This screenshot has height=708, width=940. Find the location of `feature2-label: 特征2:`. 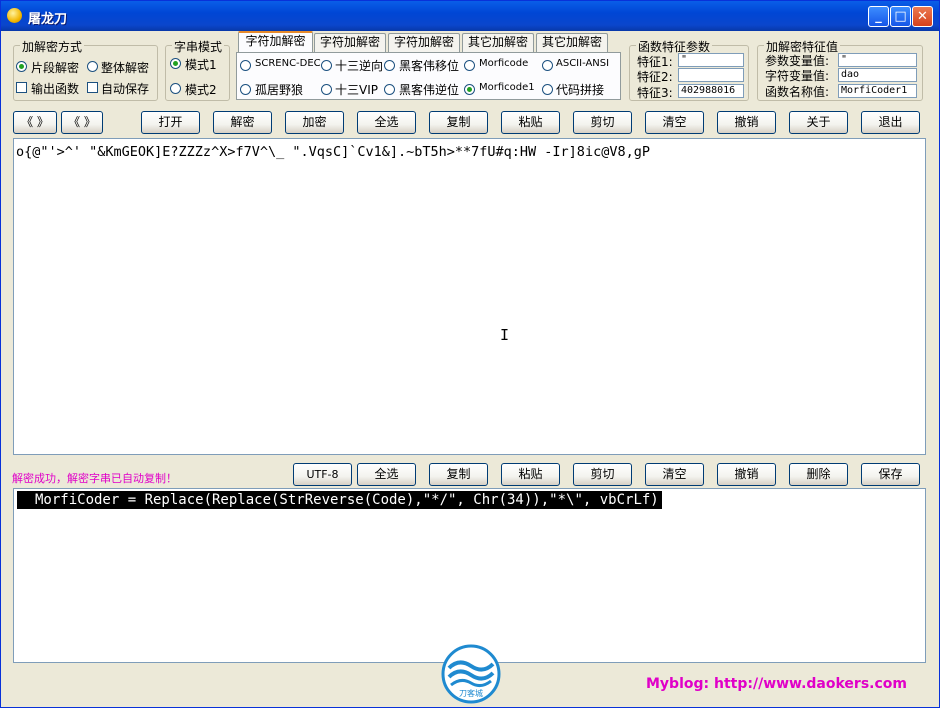

feature2-label: 特征2: is located at coordinates (655, 77).